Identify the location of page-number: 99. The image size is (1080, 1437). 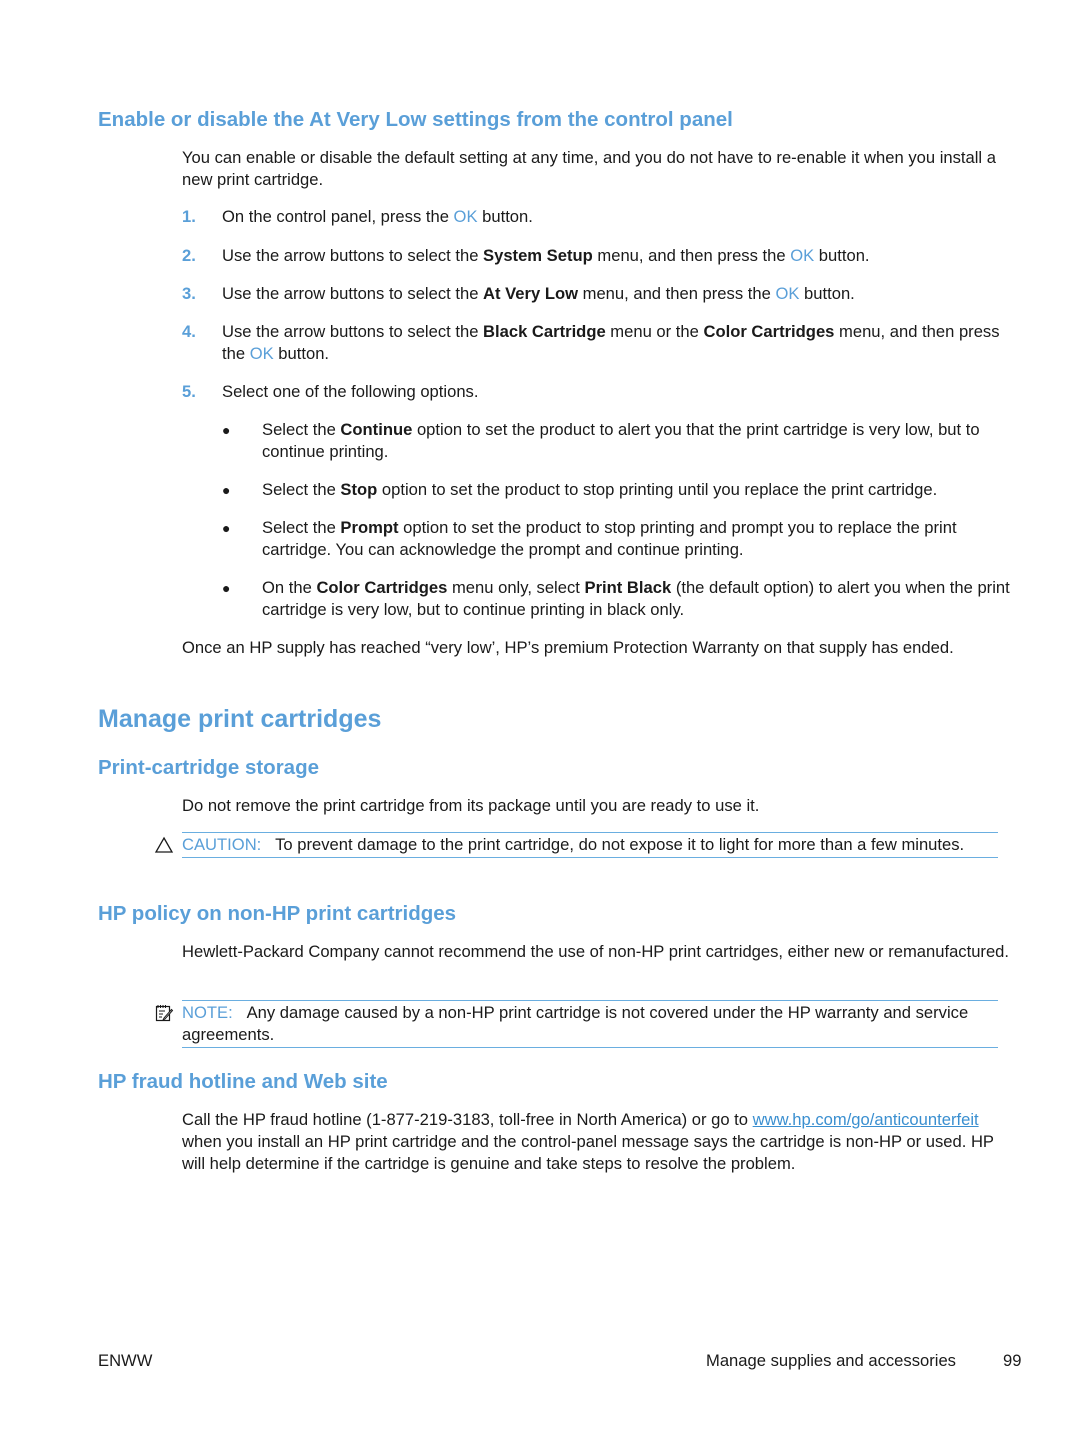
(1012, 1360).